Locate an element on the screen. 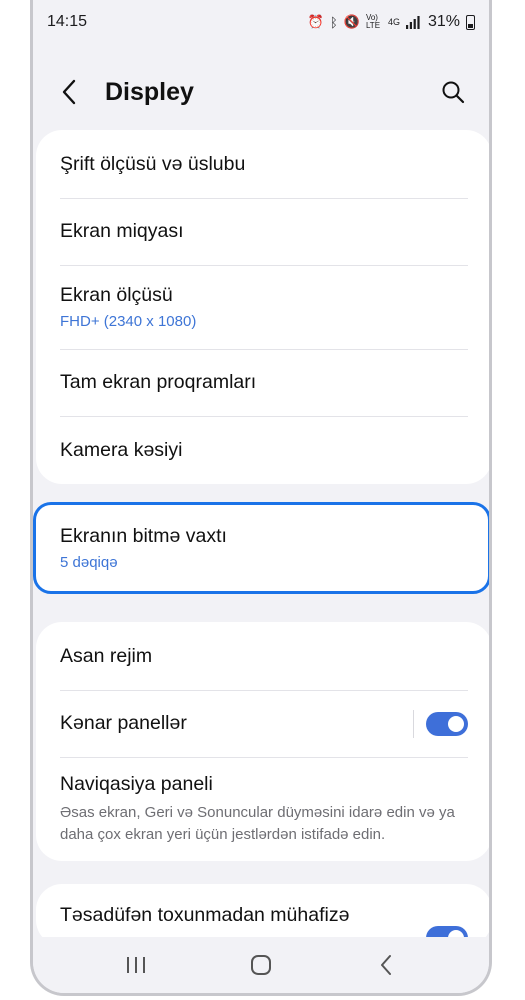  battery-percent: 31% is located at coordinates (443, 21).